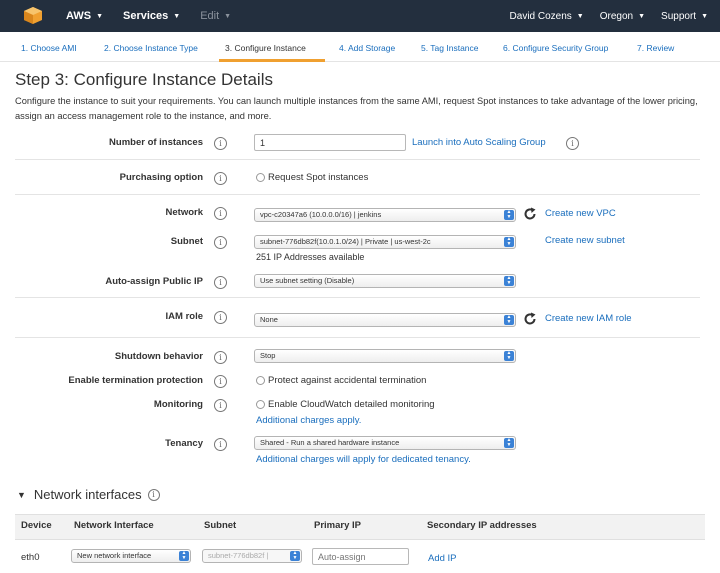 The height and width of the screenshot is (573, 720). Describe the element at coordinates (184, 212) in the screenshot. I see `network-label: Network` at that location.